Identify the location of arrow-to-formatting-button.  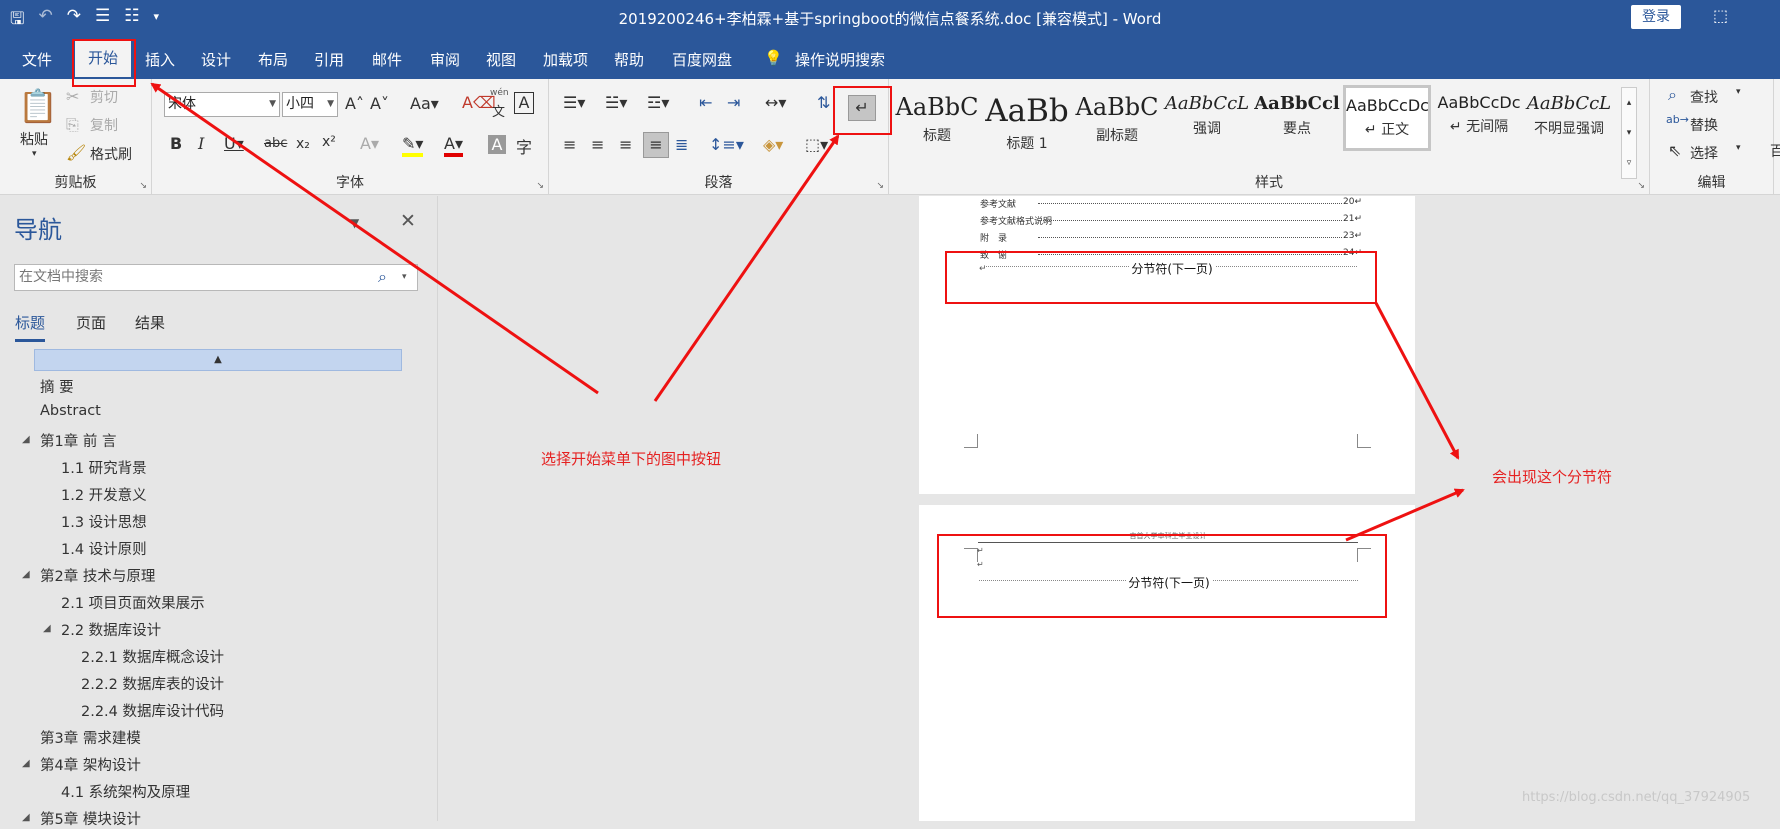
(746, 268).